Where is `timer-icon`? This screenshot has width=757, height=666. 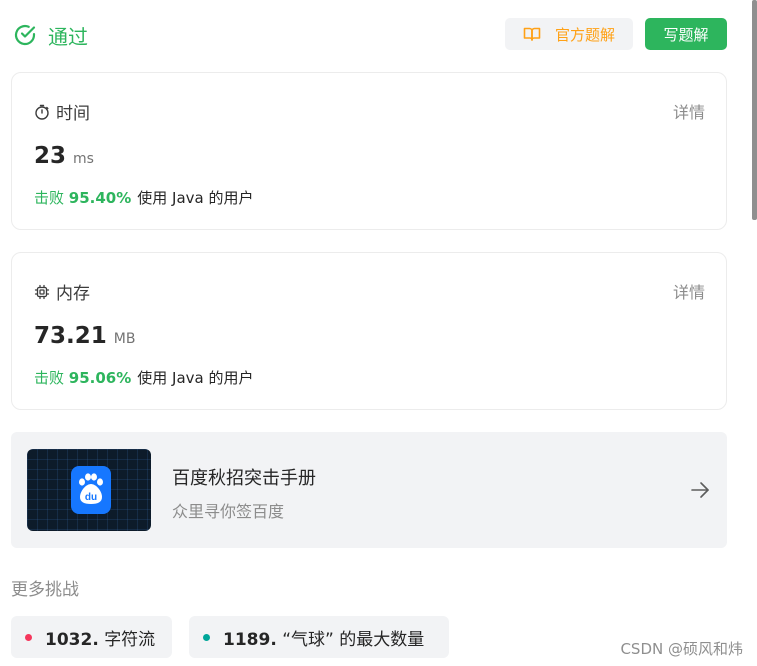
timer-icon is located at coordinates (42, 112).